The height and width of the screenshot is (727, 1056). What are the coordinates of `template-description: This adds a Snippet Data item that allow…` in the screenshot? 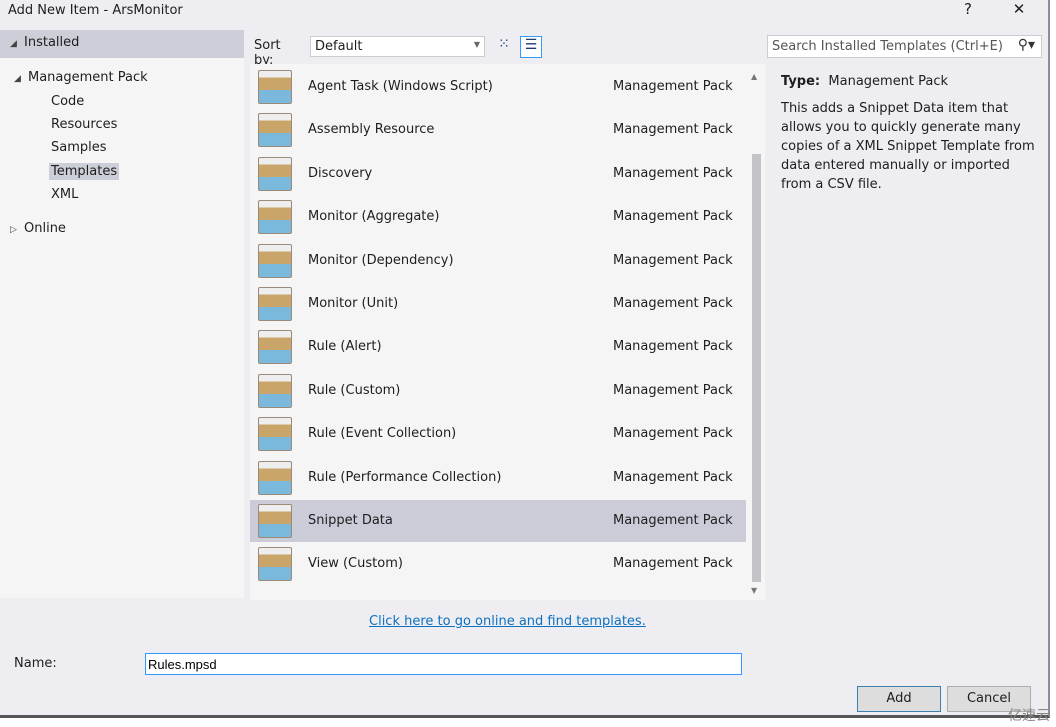 It's located at (908, 146).